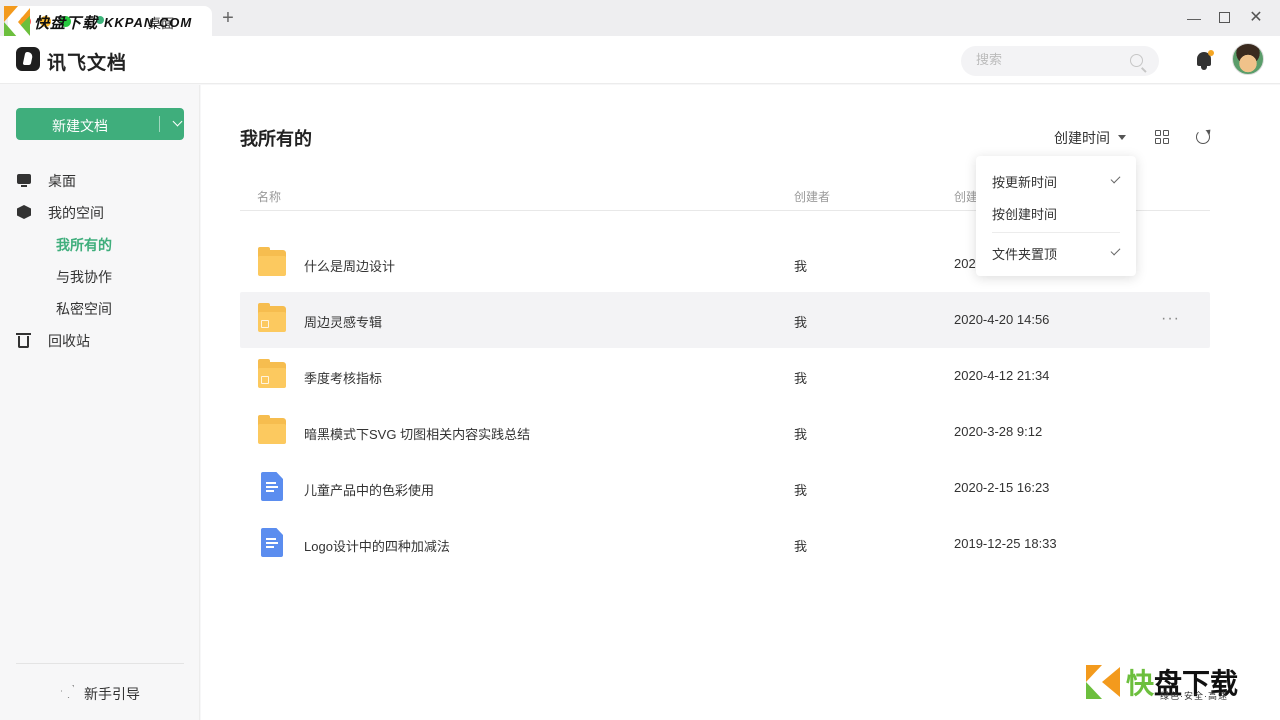 Image resolution: width=1280 pixels, height=720 pixels. Describe the element at coordinates (1056, 232) in the screenshot. I see `menu-divider` at that location.